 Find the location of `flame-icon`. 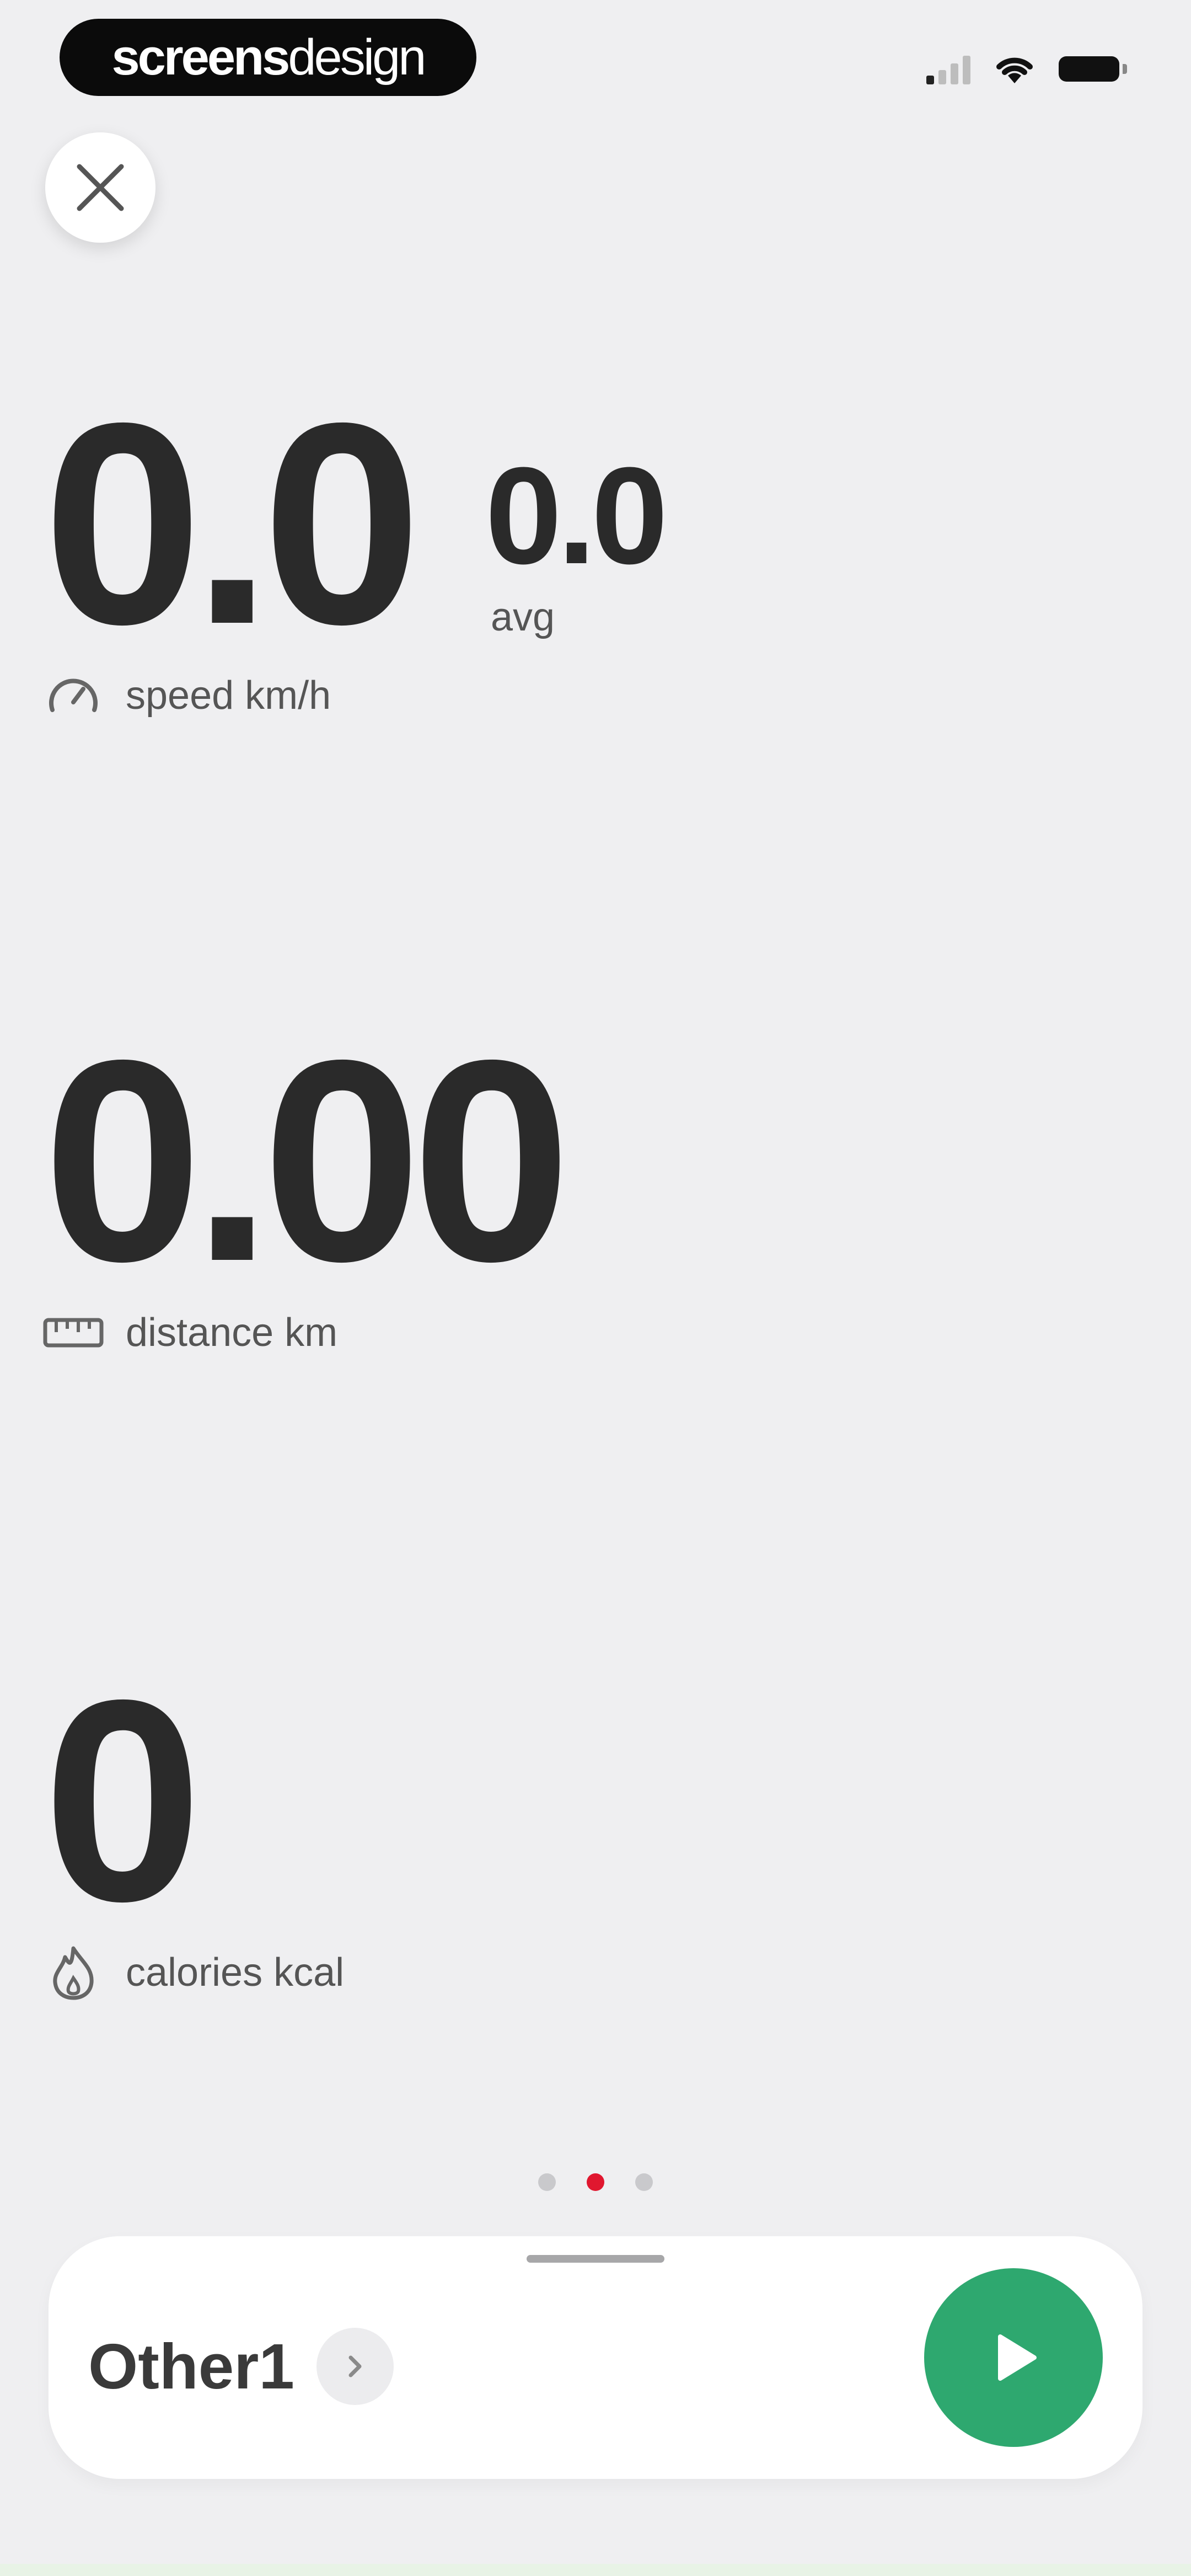

flame-icon is located at coordinates (73, 1973).